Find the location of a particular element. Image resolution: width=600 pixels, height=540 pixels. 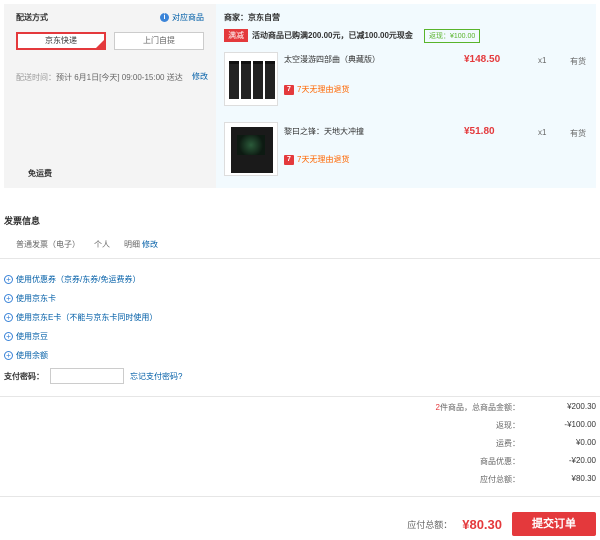

forgot-password-link: 忘记支付密码? is located at coordinates (156, 376).